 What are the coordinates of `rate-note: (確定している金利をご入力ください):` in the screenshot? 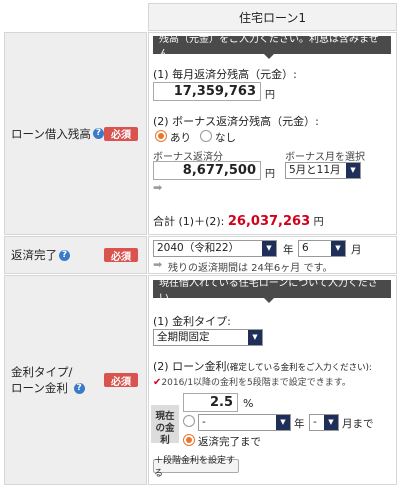 It's located at (299, 368).